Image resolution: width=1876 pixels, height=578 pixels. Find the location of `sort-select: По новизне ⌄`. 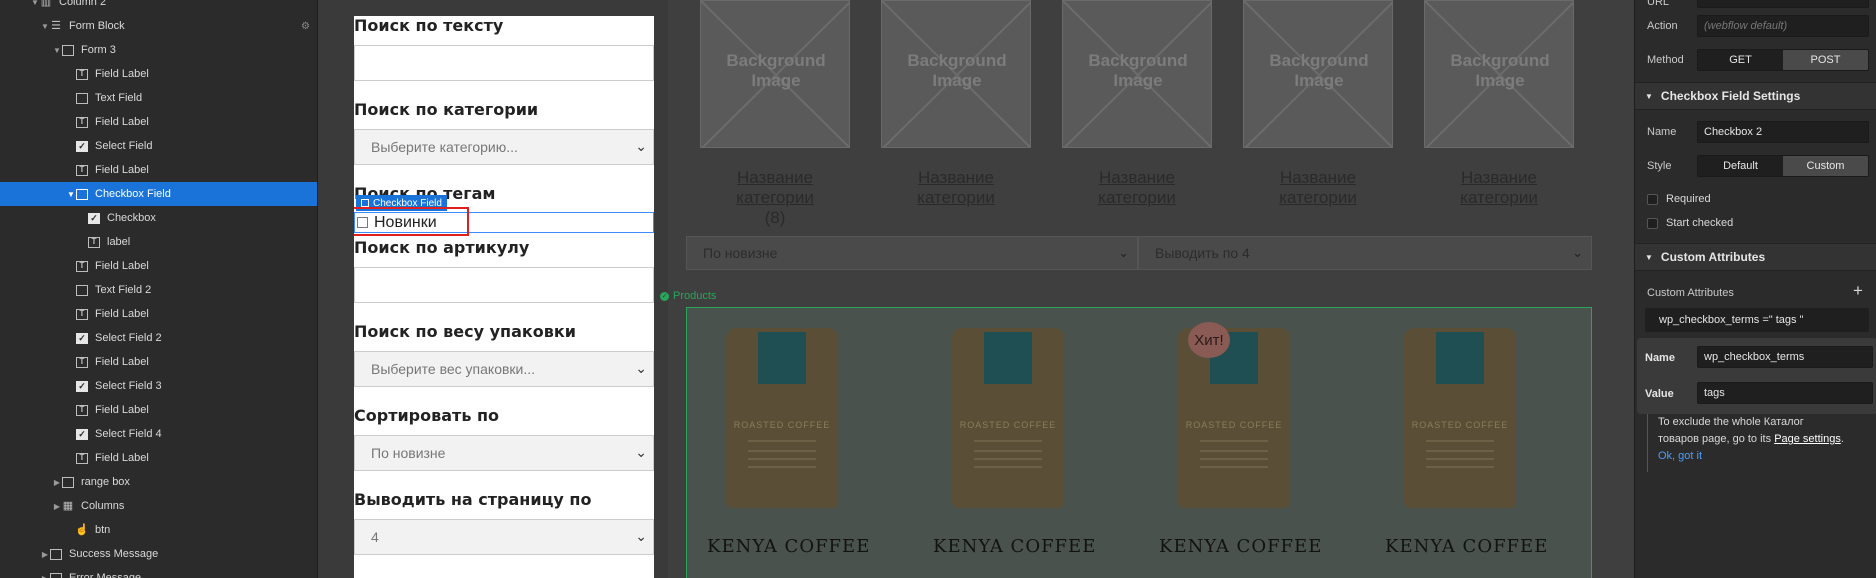

sort-select: По новизне ⌄ is located at coordinates (504, 453).